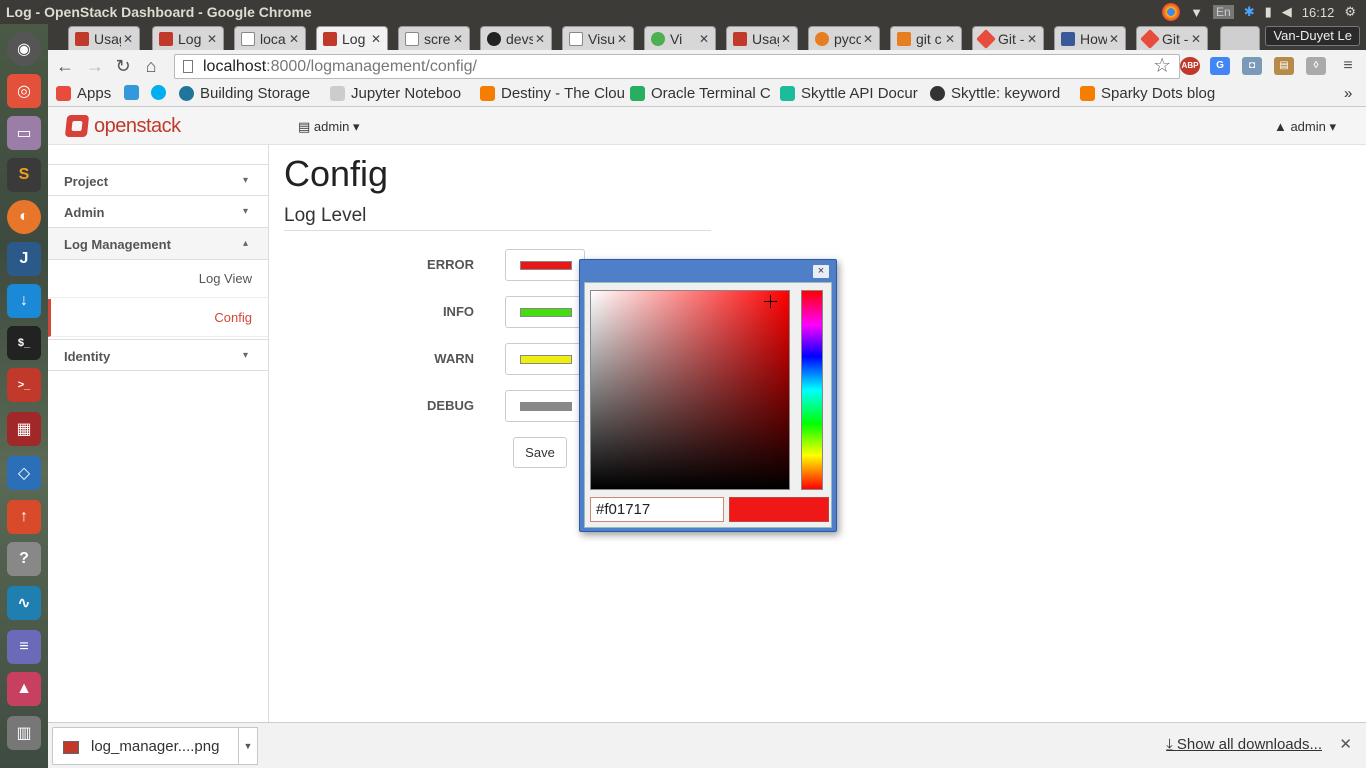 The width and height of the screenshot is (1366, 768). Describe the element at coordinates (24, 603) in the screenshot. I see `system-monitor-icon: ∿` at that location.